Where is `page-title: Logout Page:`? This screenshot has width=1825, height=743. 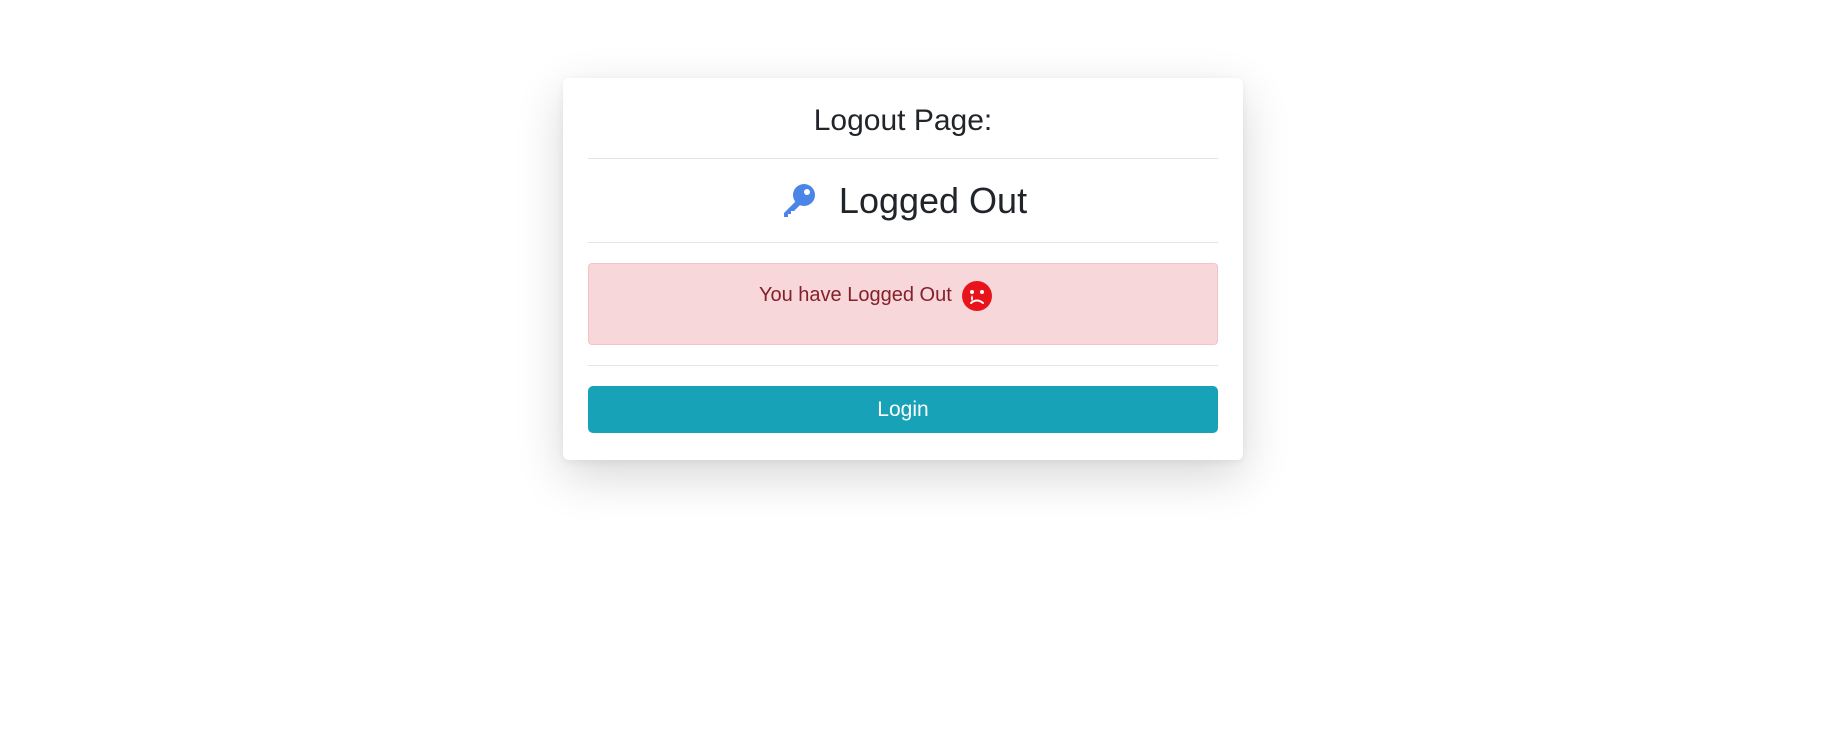 page-title: Logout Page: is located at coordinates (903, 120).